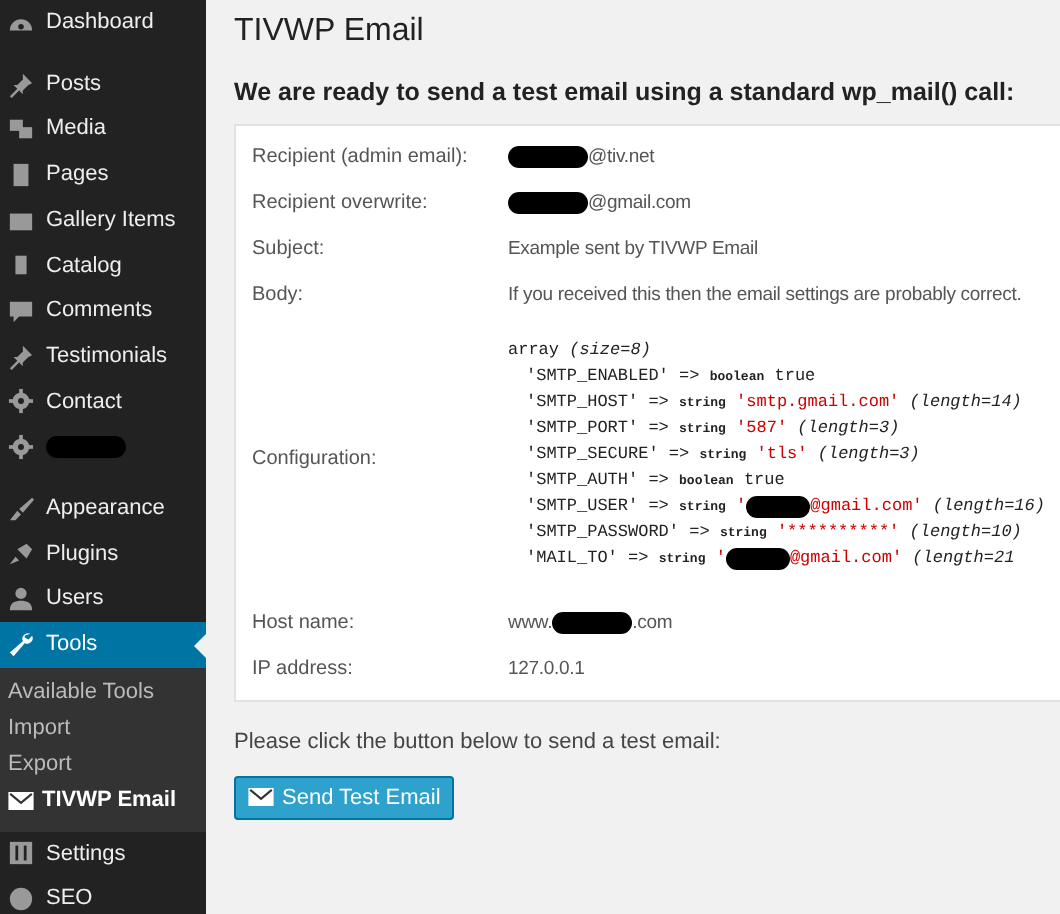  I want to click on instruction-text: Please click the button below to send a test email:, so click(478, 743).